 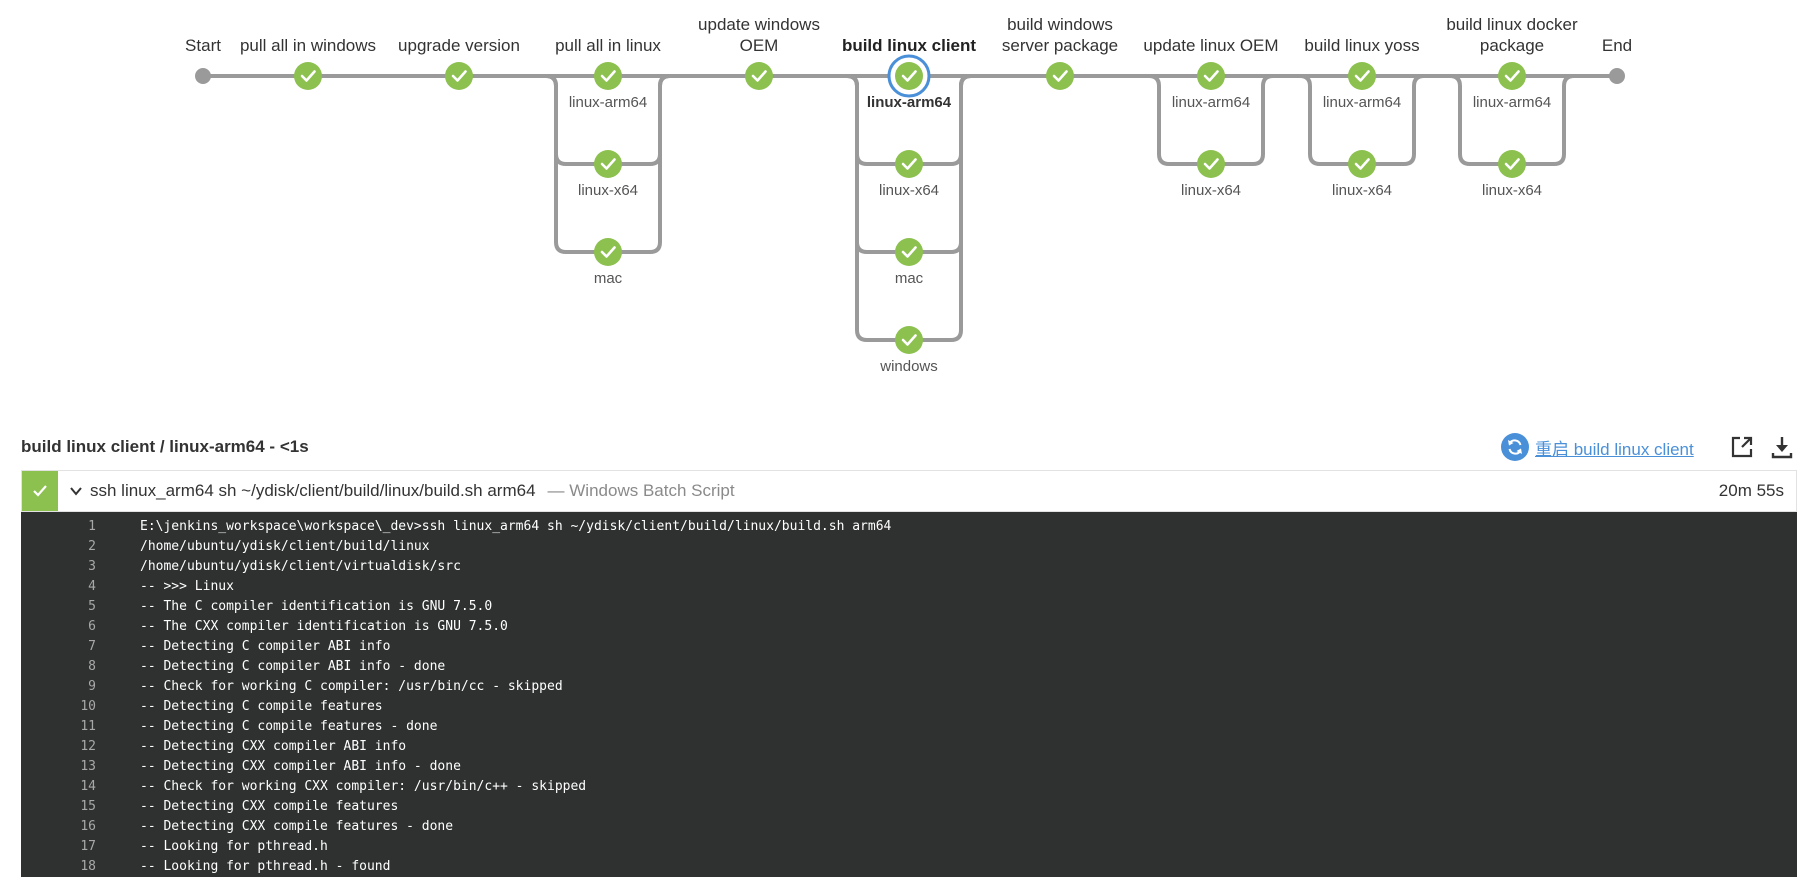 What do you see at coordinates (909, 746) in the screenshot?
I see `log-line: 12 -- Detecting CXX compiler ABI info` at bounding box center [909, 746].